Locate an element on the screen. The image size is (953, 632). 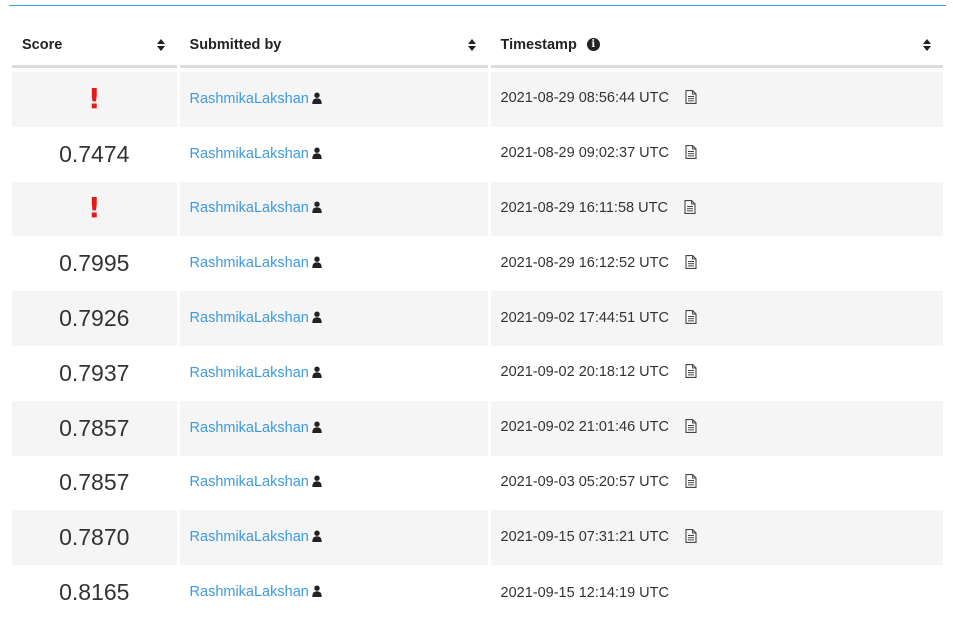
column-header-score-label: Score is located at coordinates (42, 44).